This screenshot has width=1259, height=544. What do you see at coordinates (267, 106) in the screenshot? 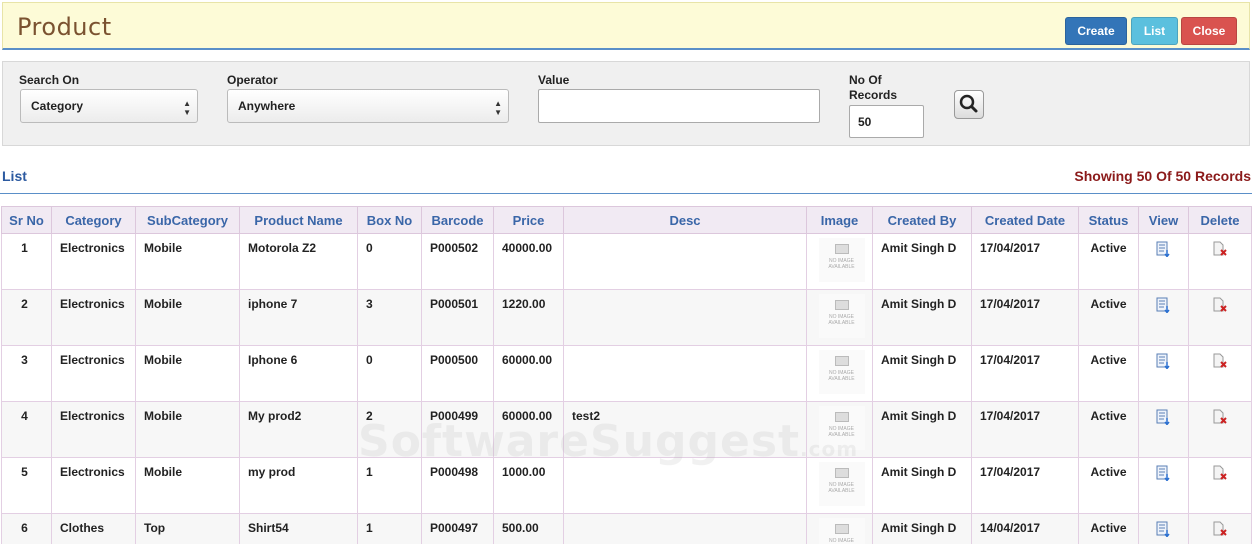
I see `operator-value: Anywhere` at bounding box center [267, 106].